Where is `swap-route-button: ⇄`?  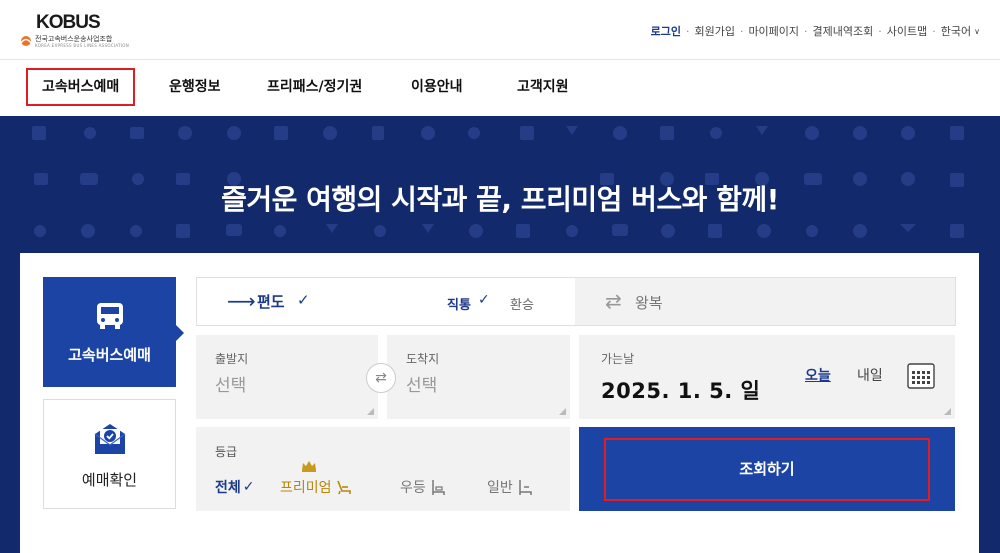
swap-route-button: ⇄ is located at coordinates (381, 378).